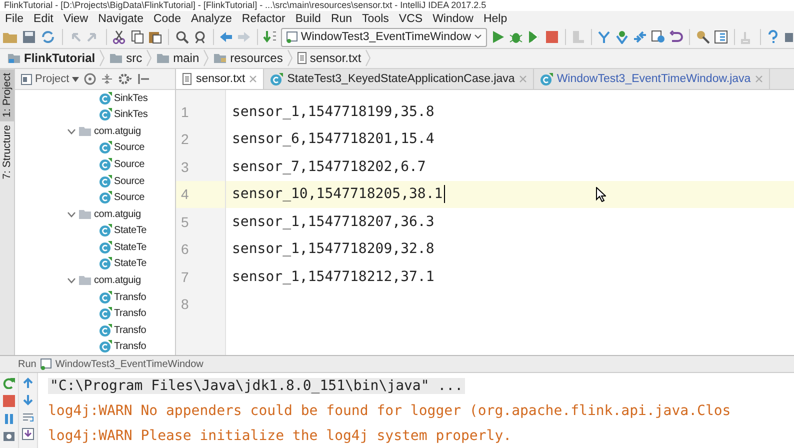 This screenshot has height=448, width=794. I want to click on breadcrumb: main, so click(178, 58).